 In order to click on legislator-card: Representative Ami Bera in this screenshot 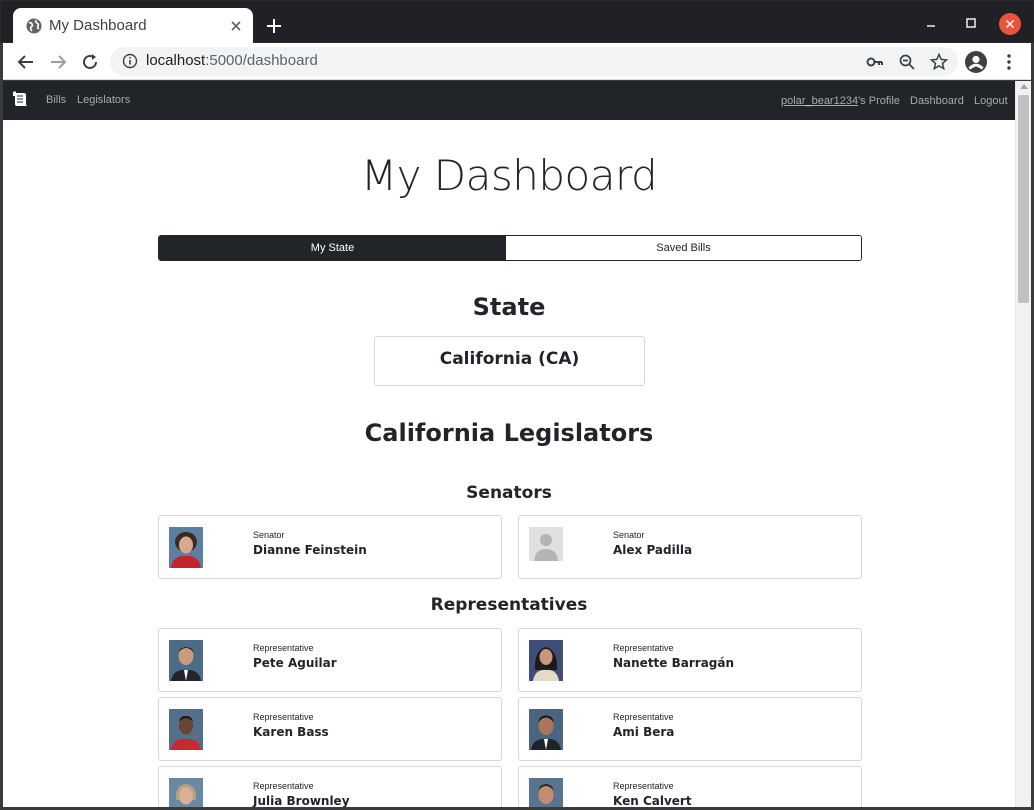, I will do `click(690, 729)`.